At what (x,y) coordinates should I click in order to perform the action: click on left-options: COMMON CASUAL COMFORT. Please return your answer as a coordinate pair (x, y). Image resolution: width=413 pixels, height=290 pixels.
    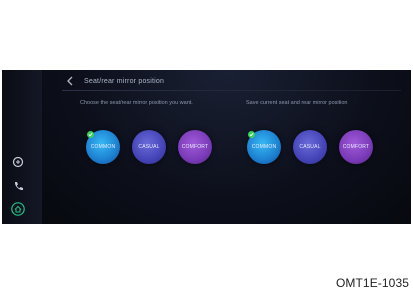
    Looking at the image, I should click on (149, 147).